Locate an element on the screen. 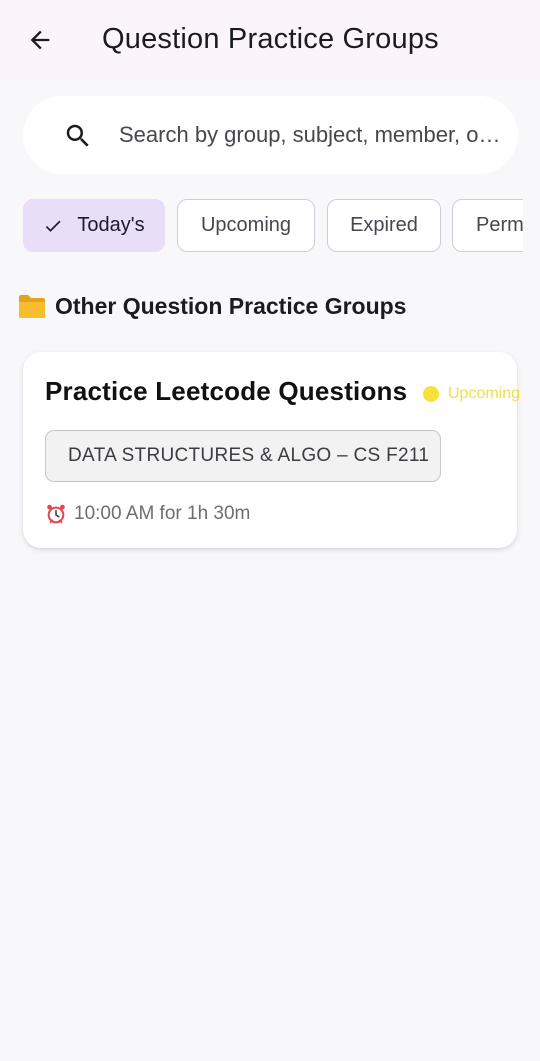  page-title: Question Practice Groups is located at coordinates (270, 39).